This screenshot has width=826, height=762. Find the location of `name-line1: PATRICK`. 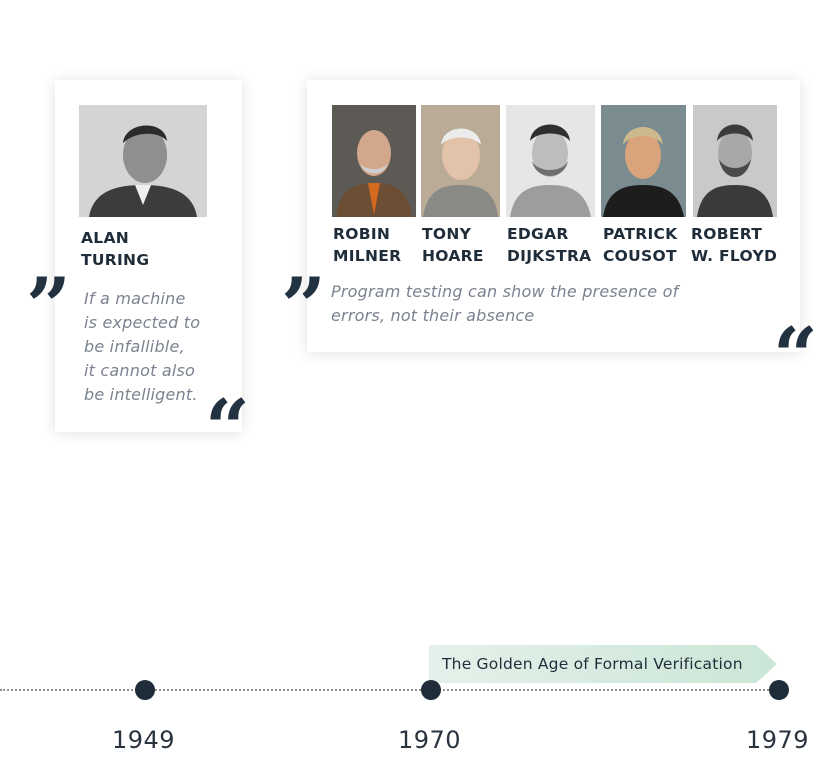

name-line1: PATRICK is located at coordinates (640, 234).